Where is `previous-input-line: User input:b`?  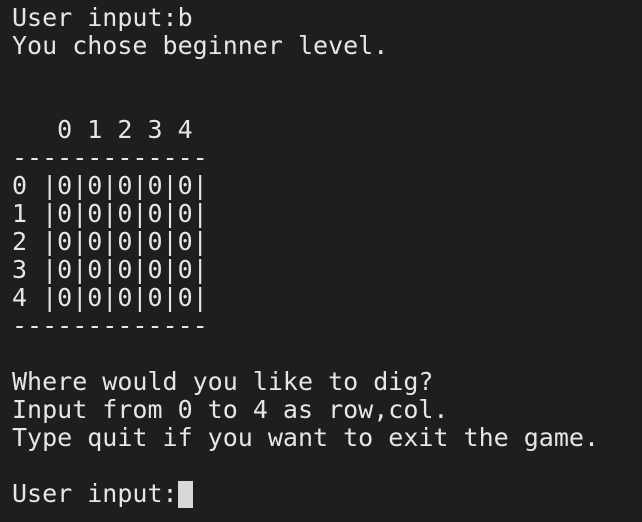 previous-input-line: User input:b is located at coordinates (102, 17).